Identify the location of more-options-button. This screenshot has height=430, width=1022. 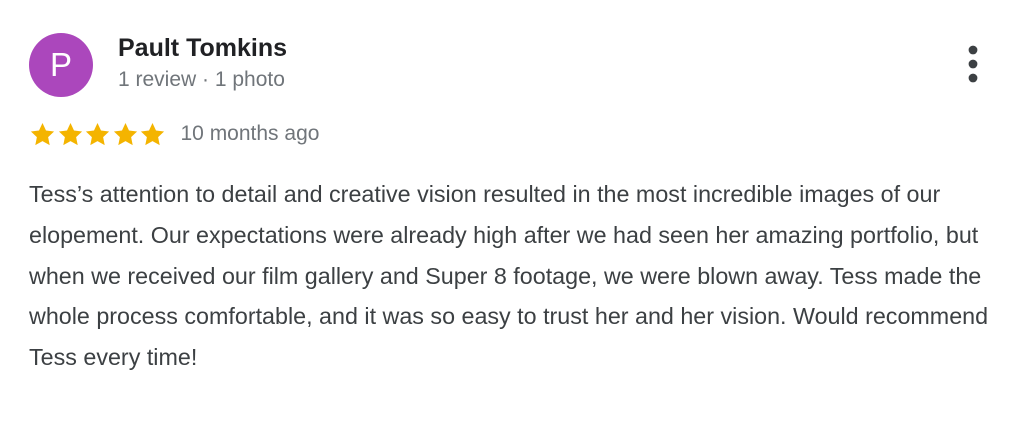
(973, 64).